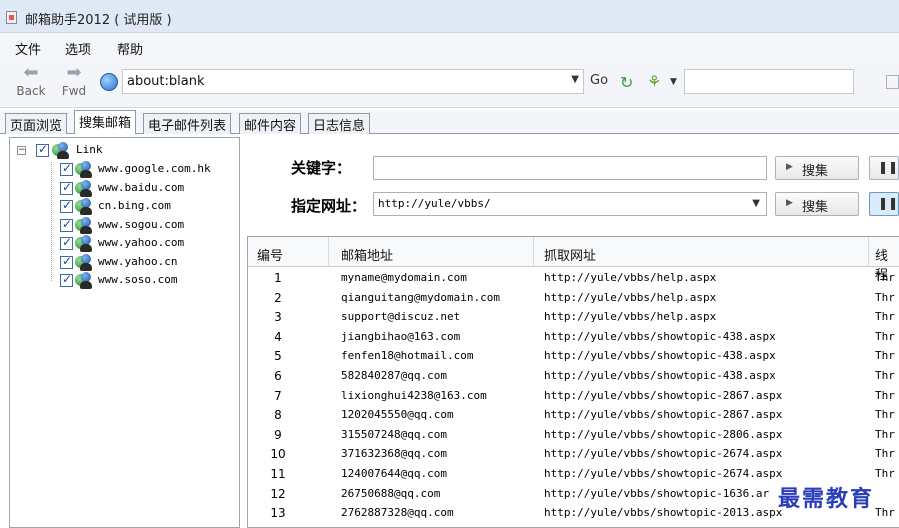 This screenshot has width=899, height=528. What do you see at coordinates (138, 263) in the screenshot?
I see `tree-item: www.yahoo.cn` at bounding box center [138, 263].